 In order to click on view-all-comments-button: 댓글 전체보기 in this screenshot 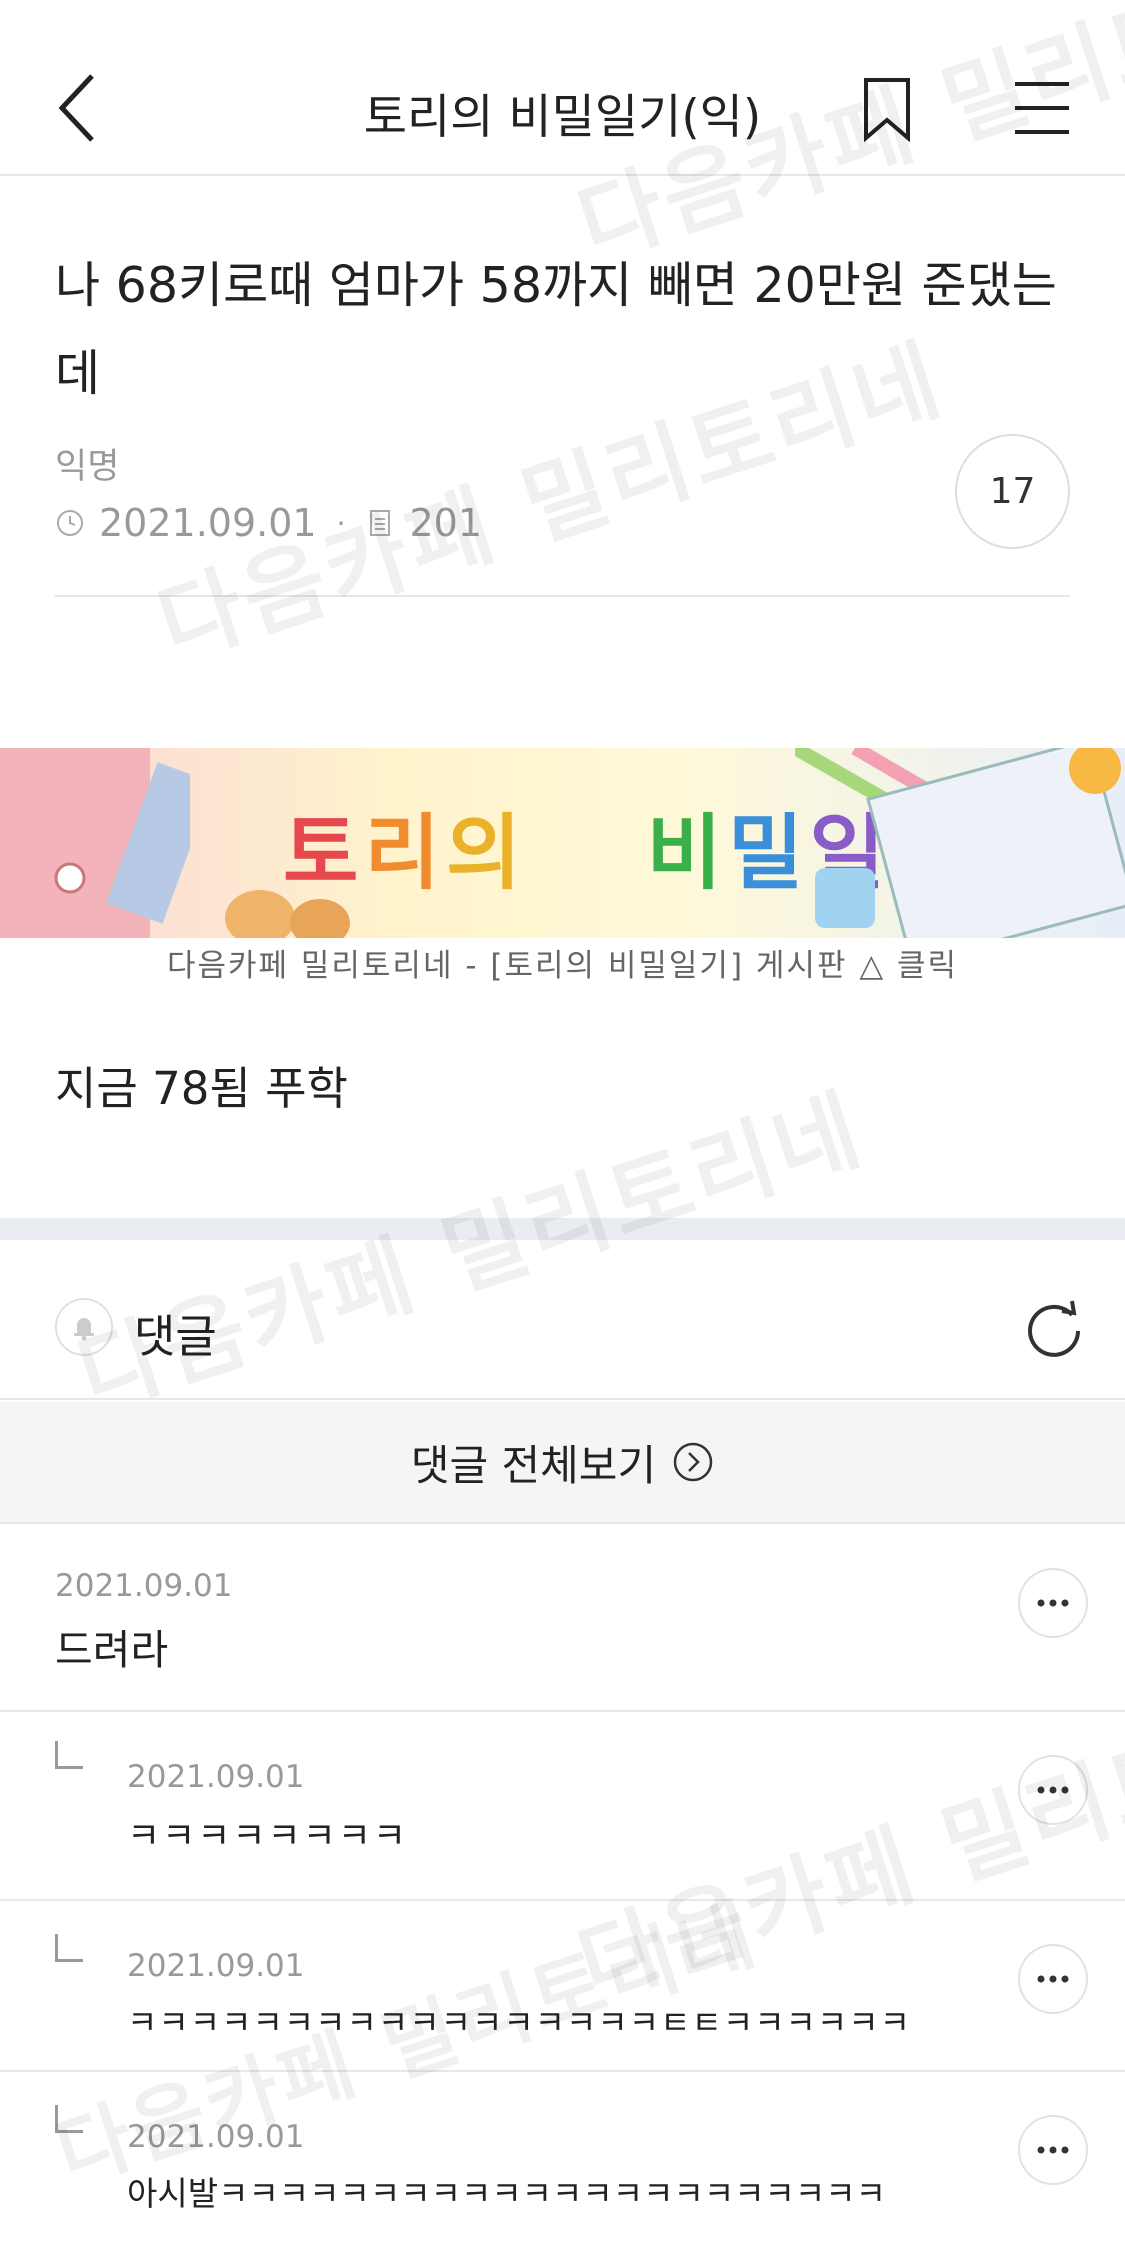, I will do `click(562, 1463)`.